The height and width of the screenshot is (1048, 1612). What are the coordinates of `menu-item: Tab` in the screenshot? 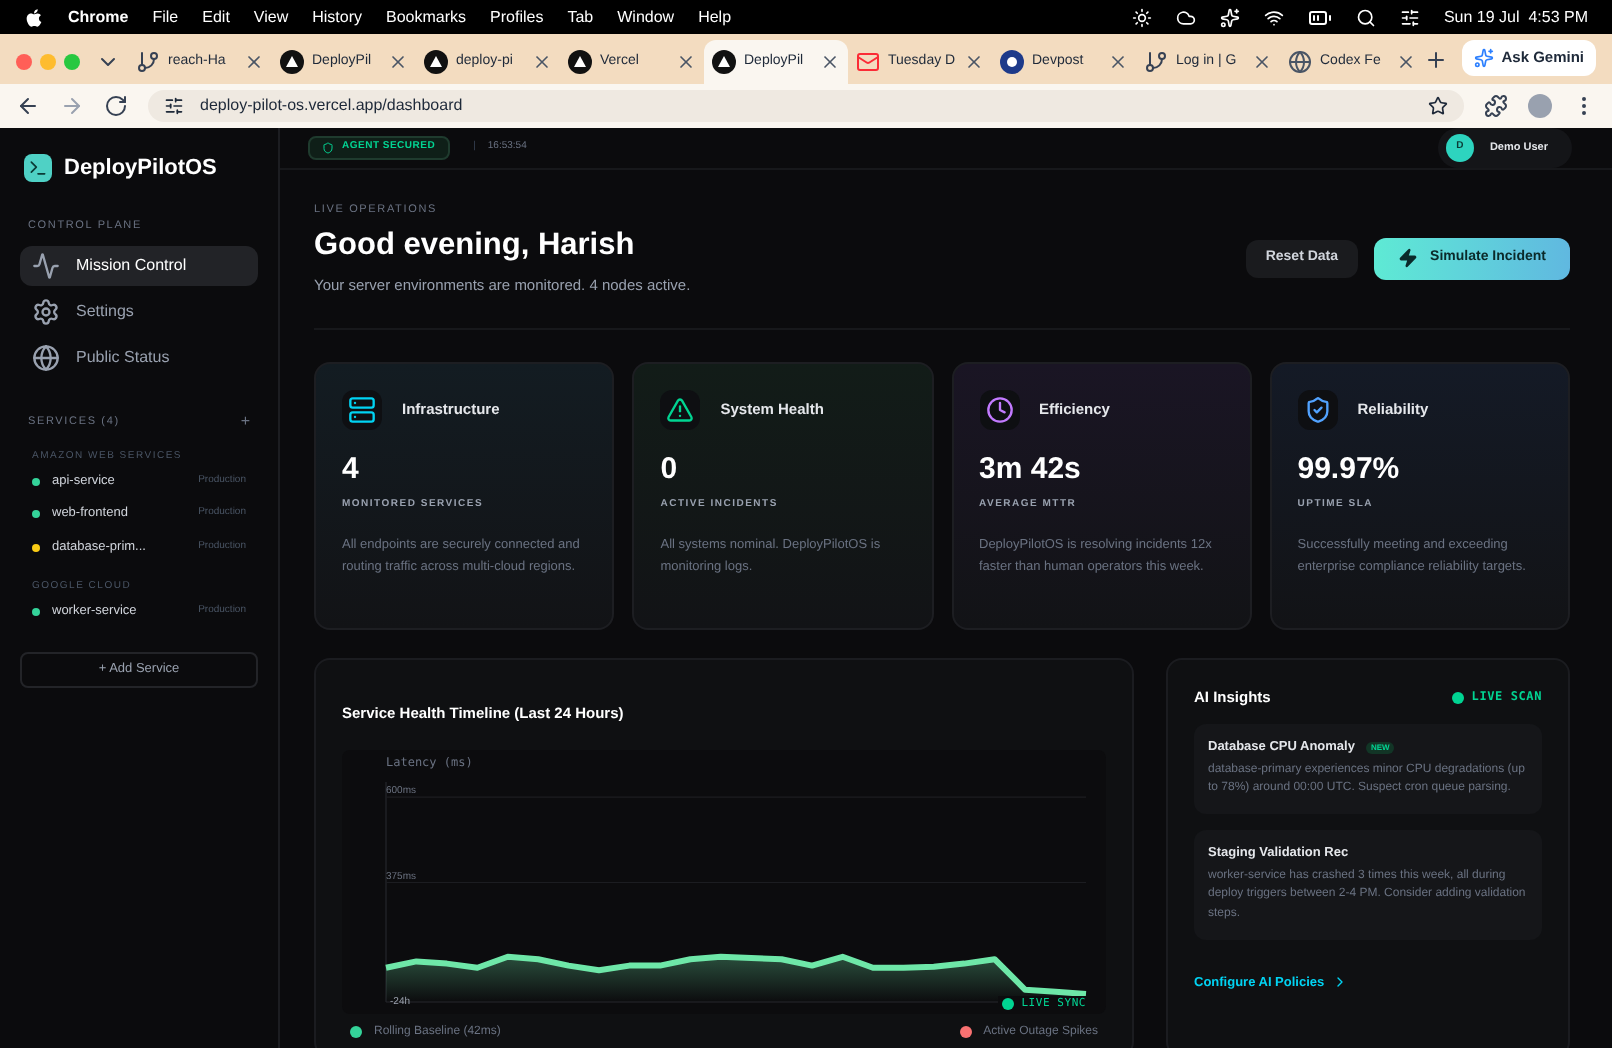 It's located at (580, 17).